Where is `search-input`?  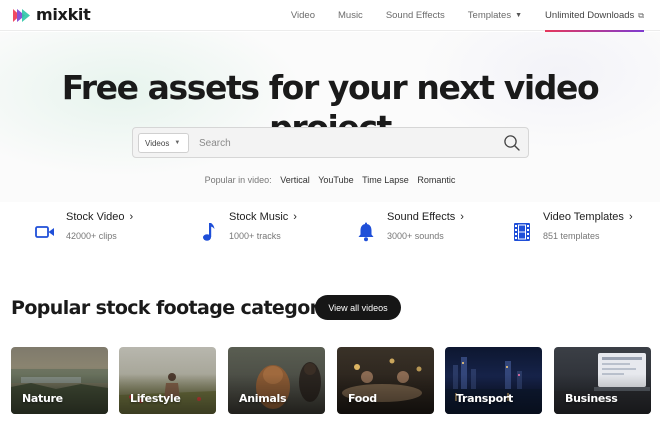 search-input is located at coordinates (344, 143).